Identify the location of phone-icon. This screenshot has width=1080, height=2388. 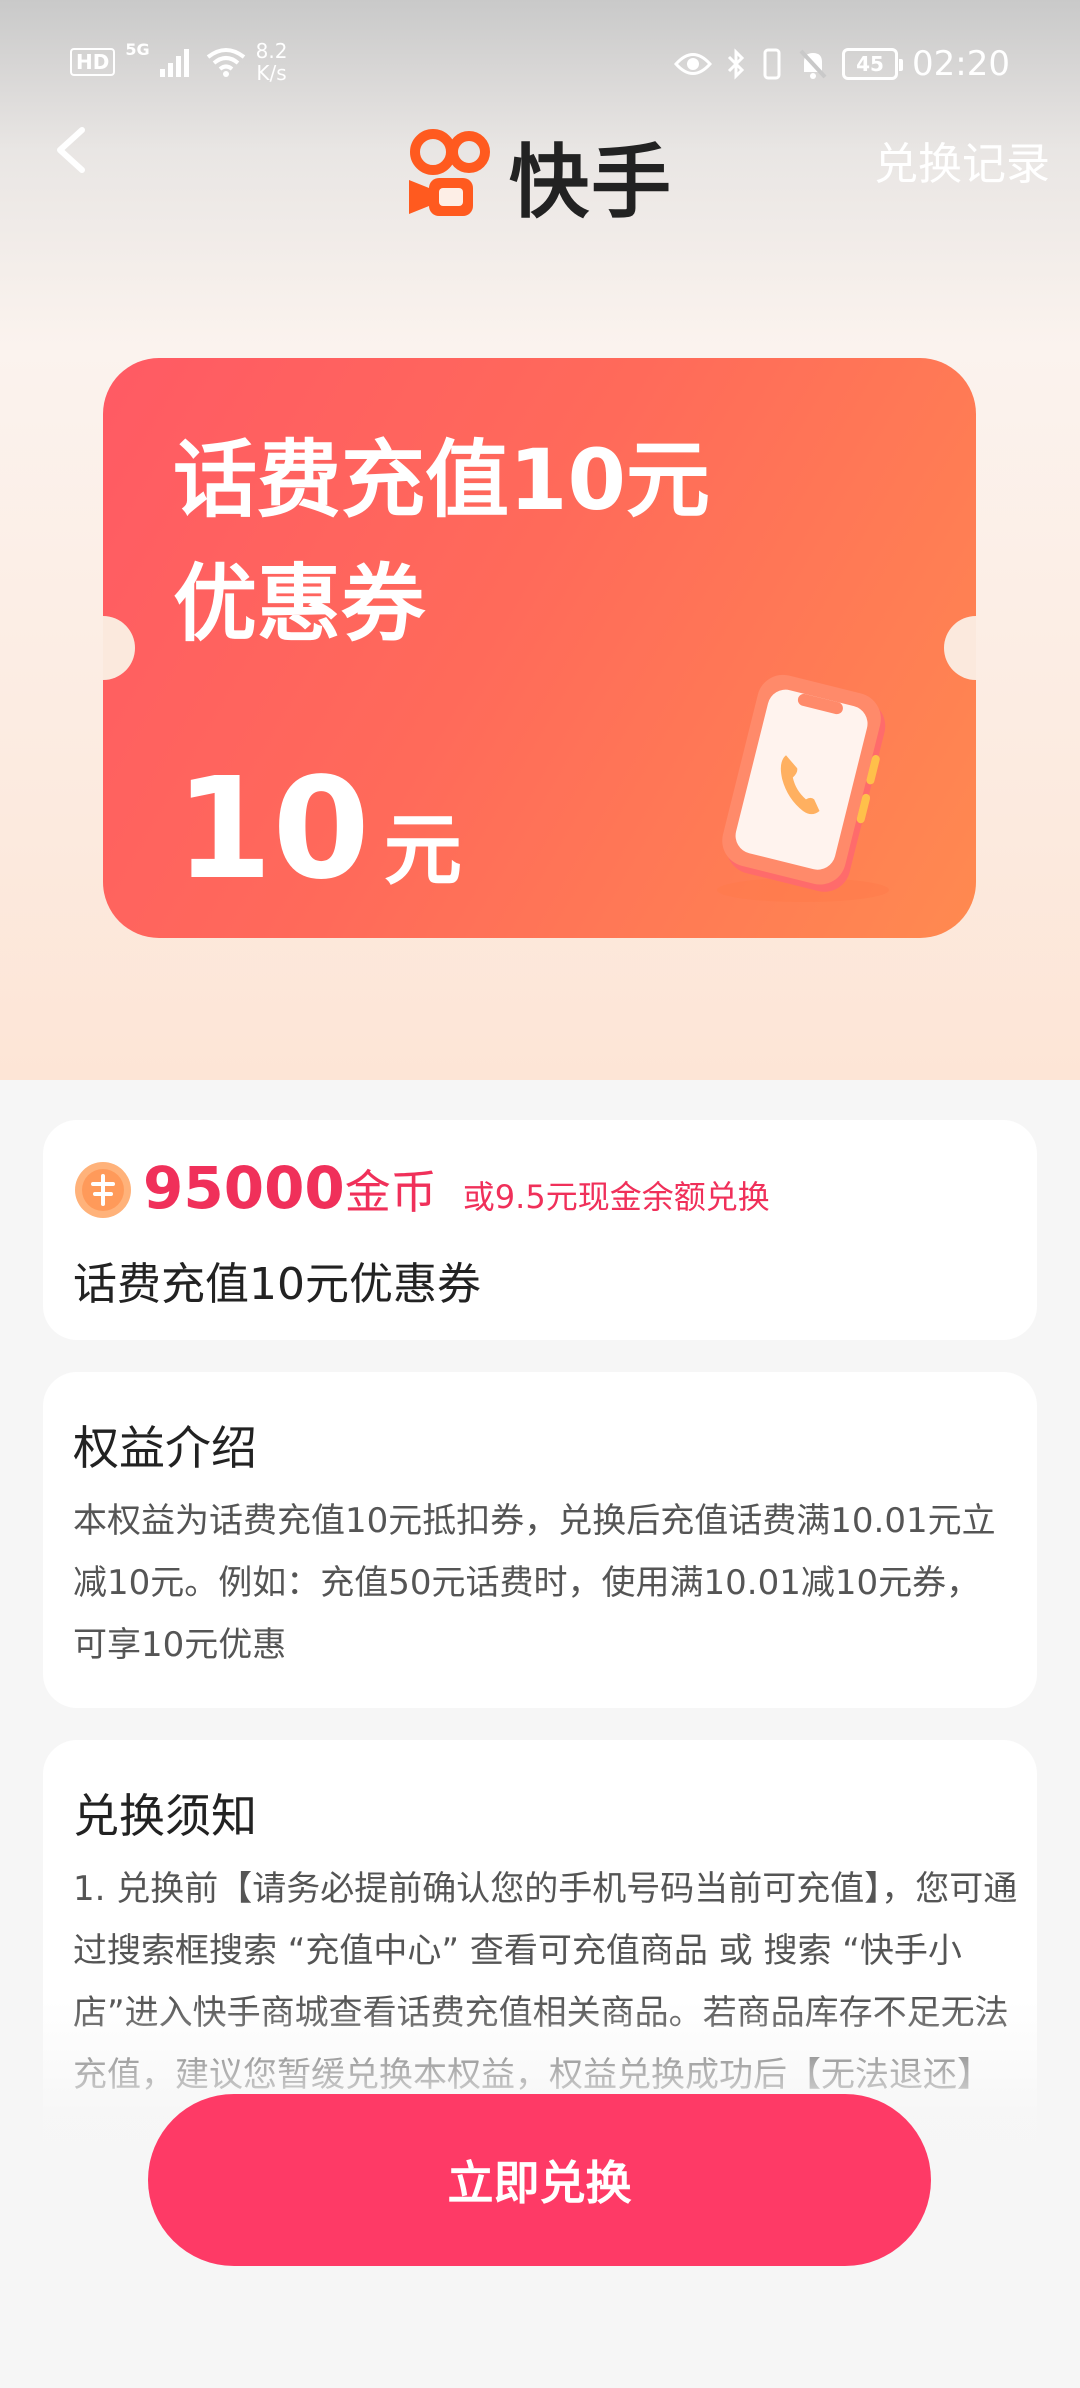
(803, 788).